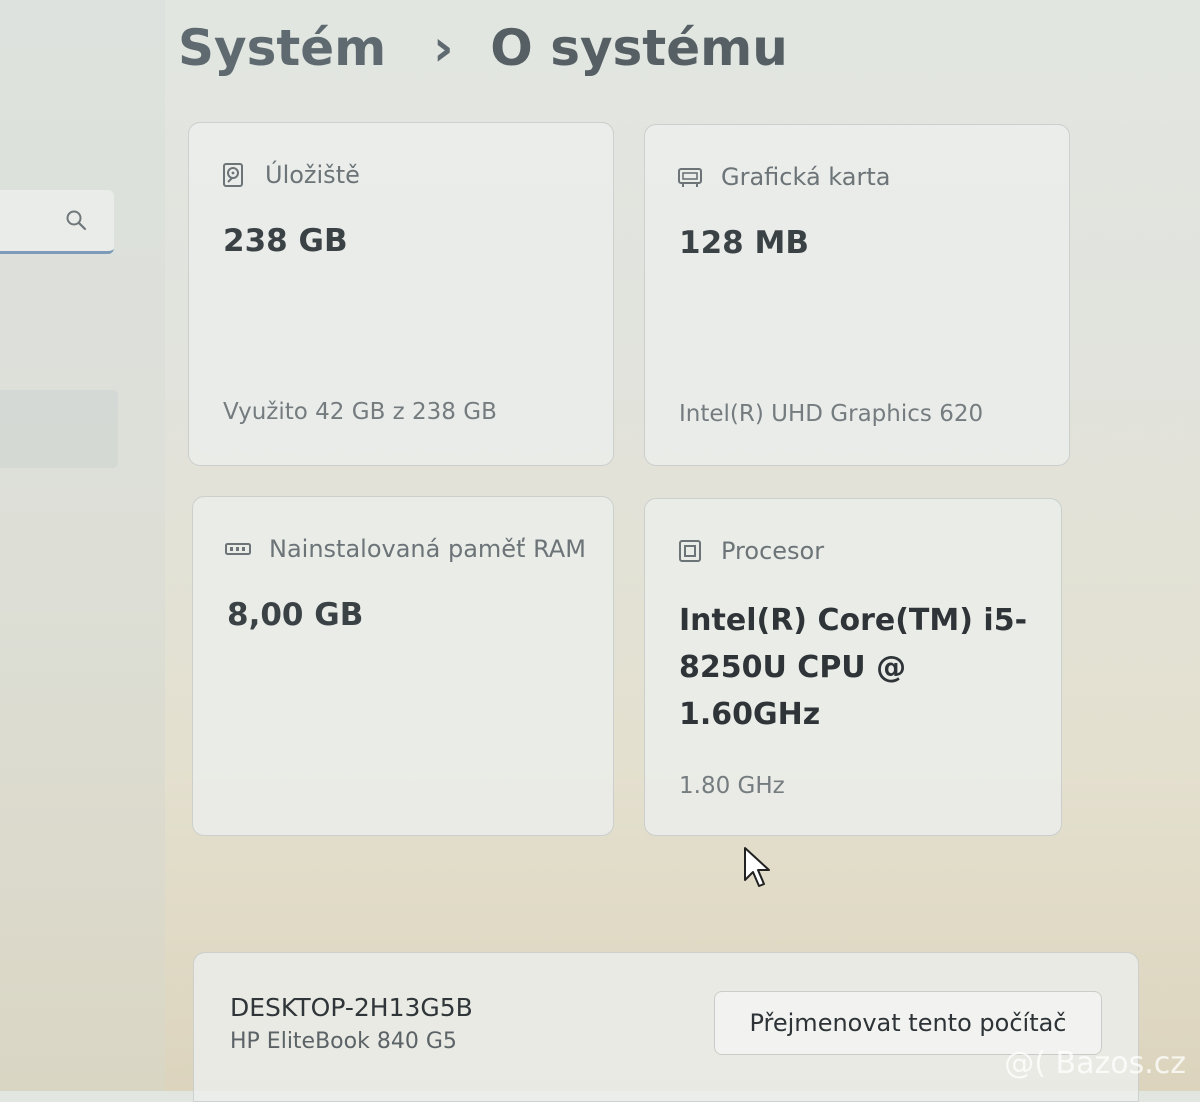 This screenshot has width=1200, height=1102. I want to click on processor-speed: 1.80 GHz, so click(732, 786).